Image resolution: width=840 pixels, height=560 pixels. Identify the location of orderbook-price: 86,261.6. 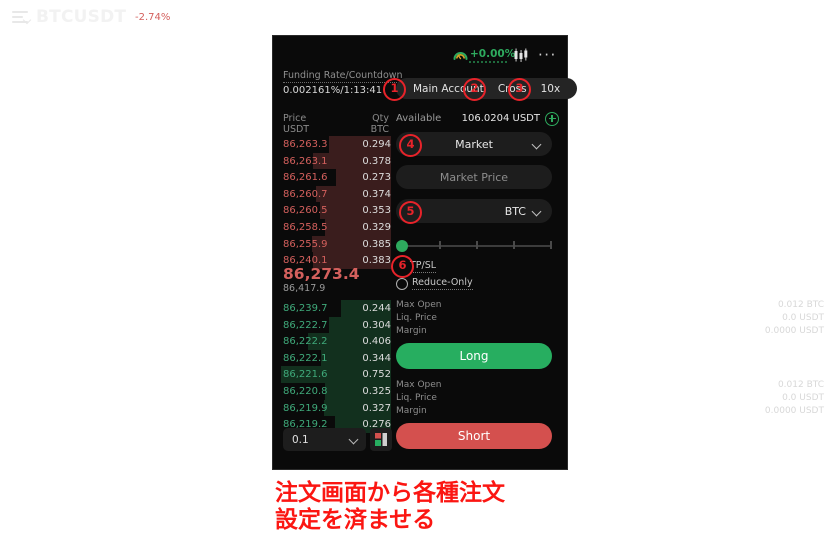
(305, 178).